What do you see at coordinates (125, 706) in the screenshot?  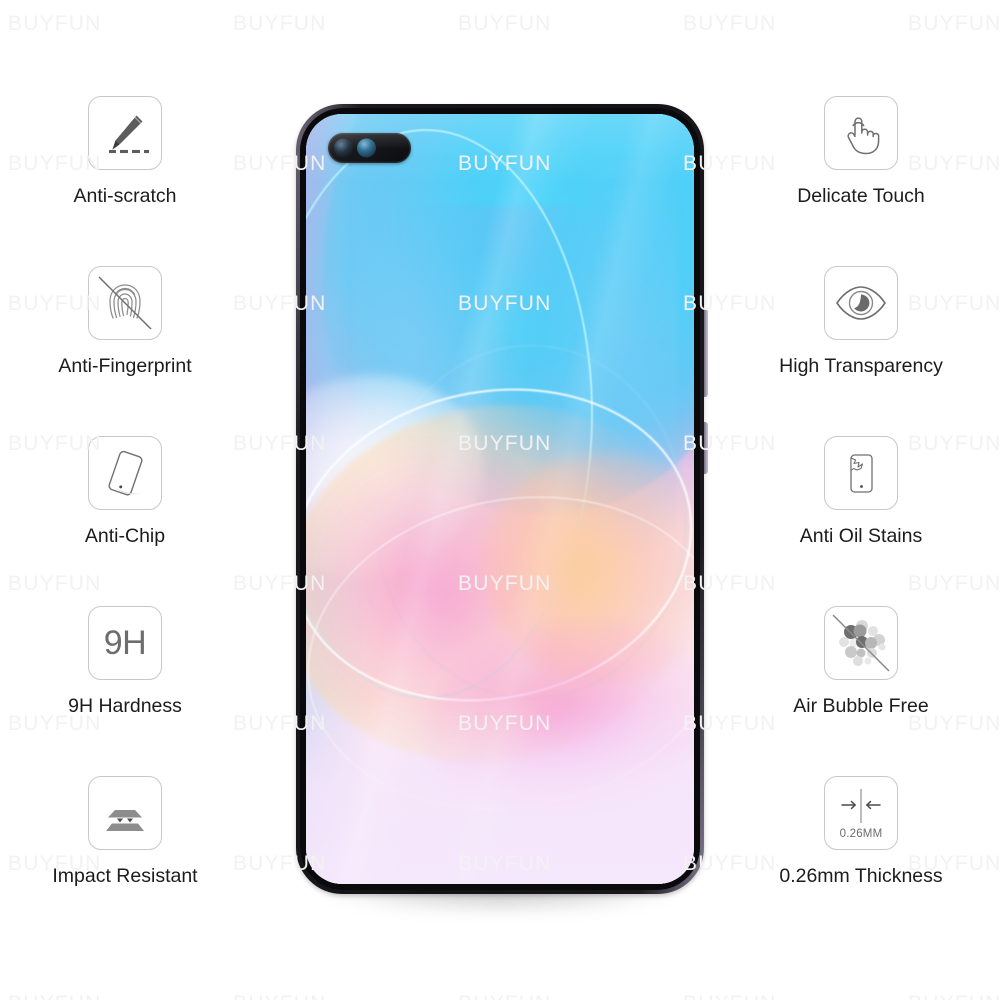 I see `feature-label: 9H Hardness` at bounding box center [125, 706].